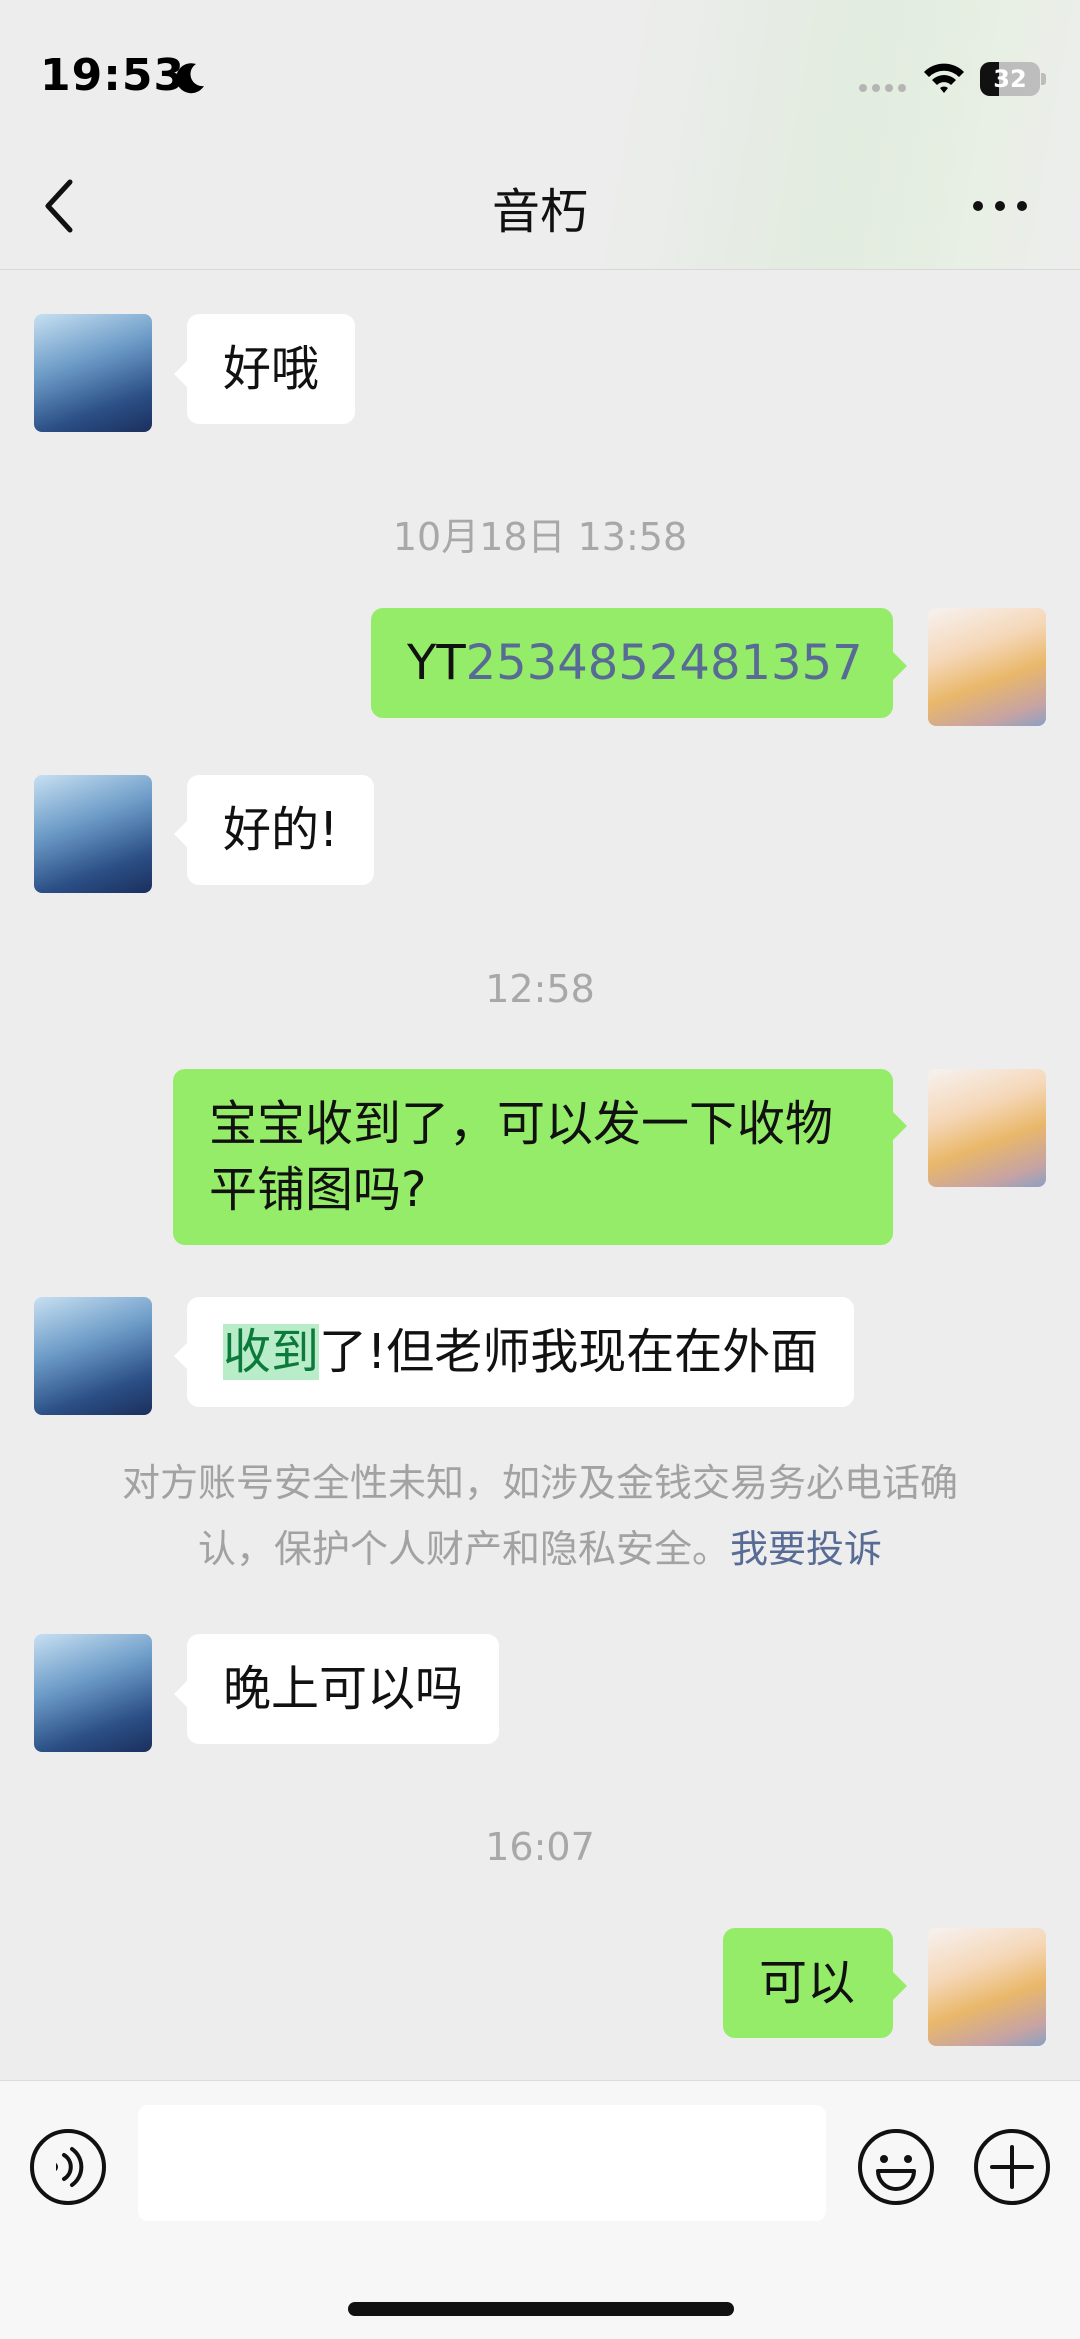 The height and width of the screenshot is (2339, 1080). Describe the element at coordinates (190, 78) in the screenshot. I see `moon-icon` at that location.